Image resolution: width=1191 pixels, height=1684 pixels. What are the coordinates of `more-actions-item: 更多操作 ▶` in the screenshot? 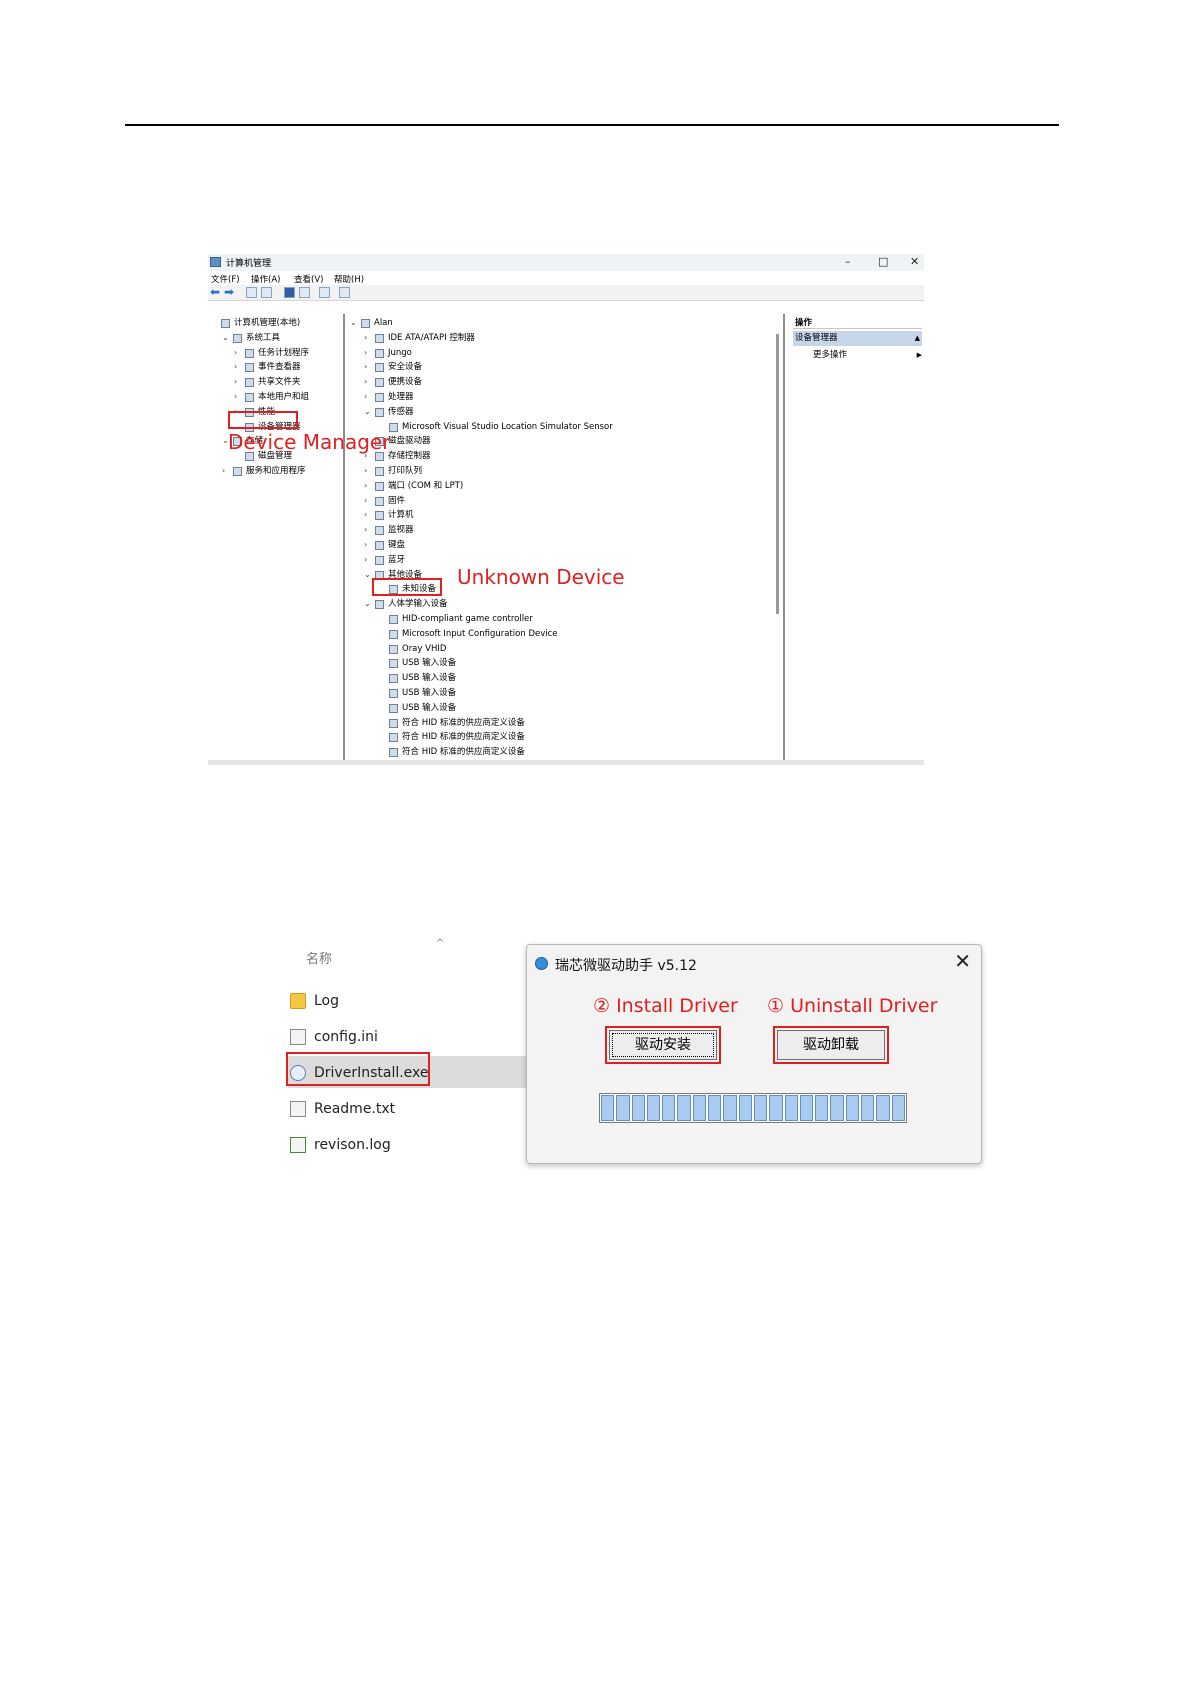 It's located at (867, 355).